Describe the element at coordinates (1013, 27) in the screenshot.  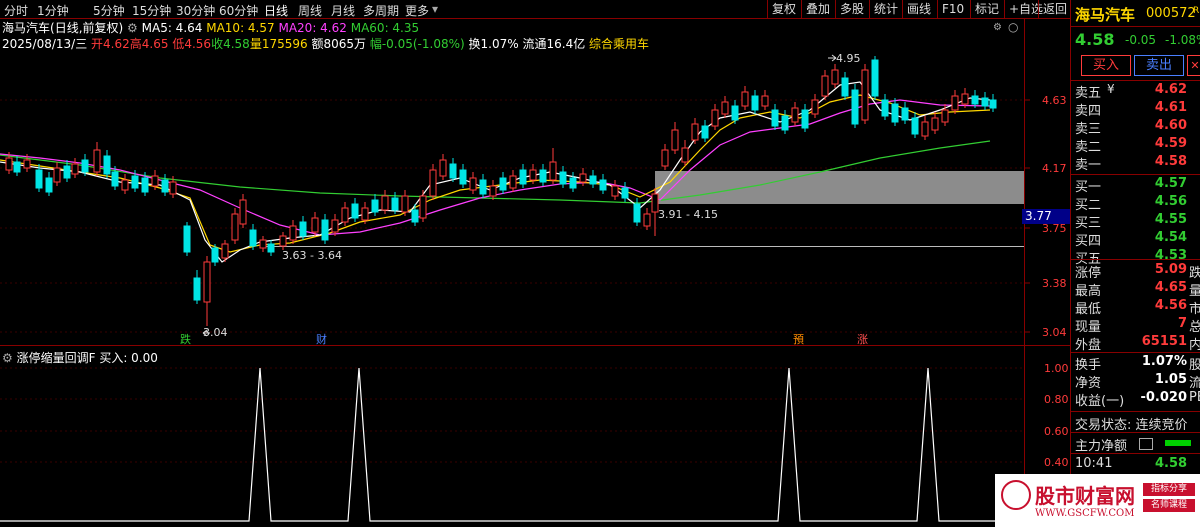
I see `chart-close-icon: ○` at that location.